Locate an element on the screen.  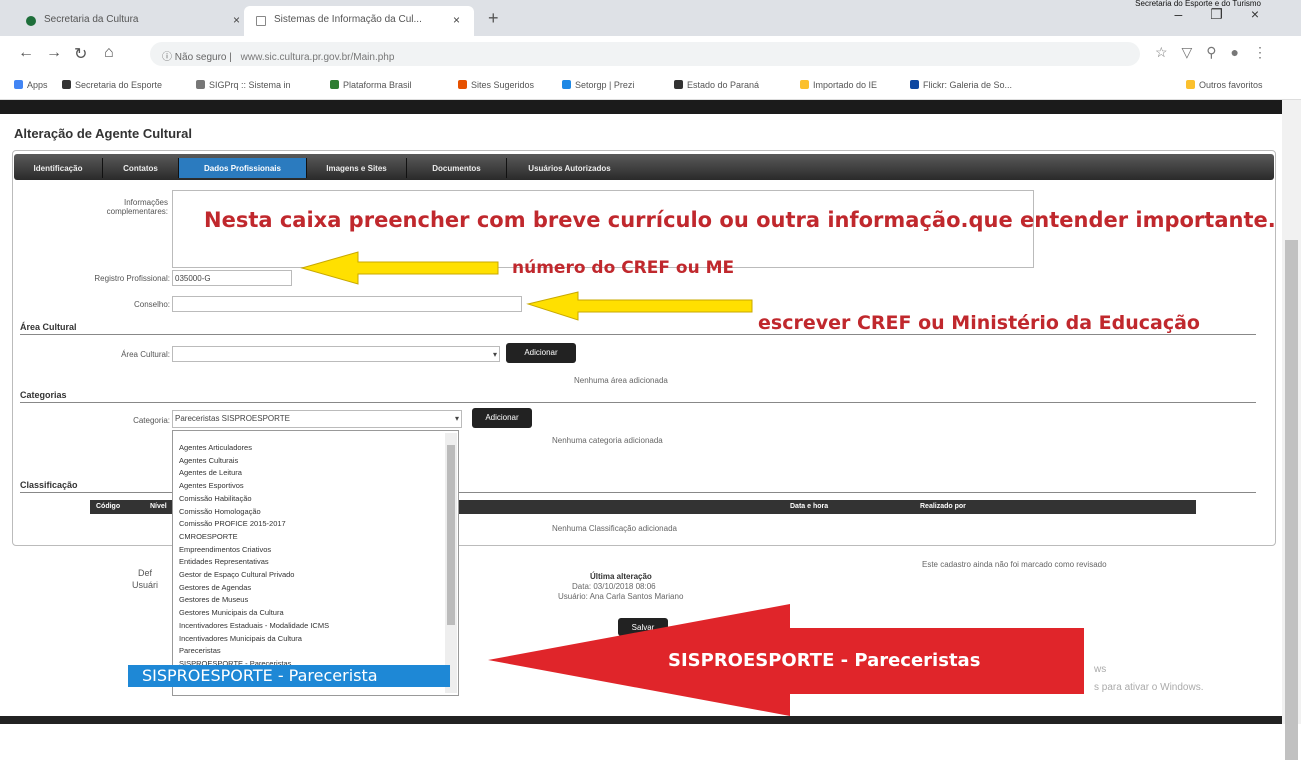
annotation-registro: número do CREF ou ME is located at coordinates (623, 268).